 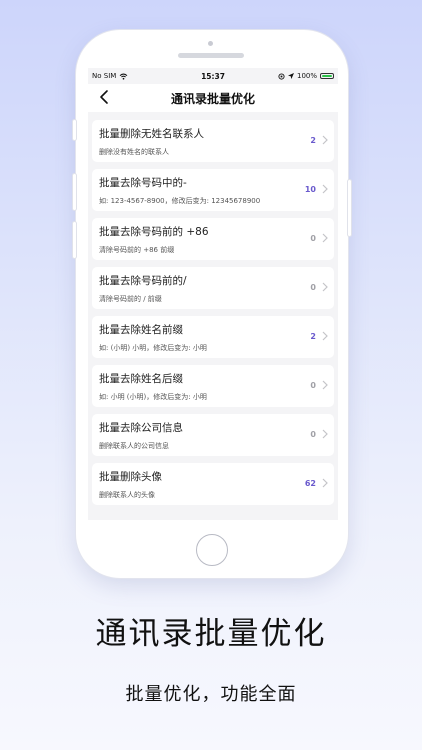 I want to click on status-right: 100%, so click(x=306, y=76).